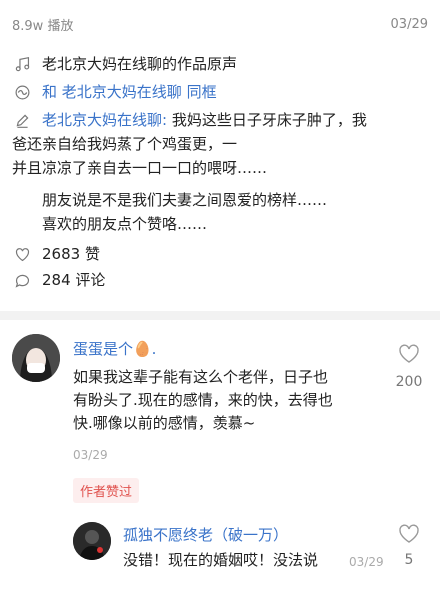 The width and height of the screenshot is (440, 589). What do you see at coordinates (74, 280) in the screenshot?
I see `comments-count: 284 评论` at bounding box center [74, 280].